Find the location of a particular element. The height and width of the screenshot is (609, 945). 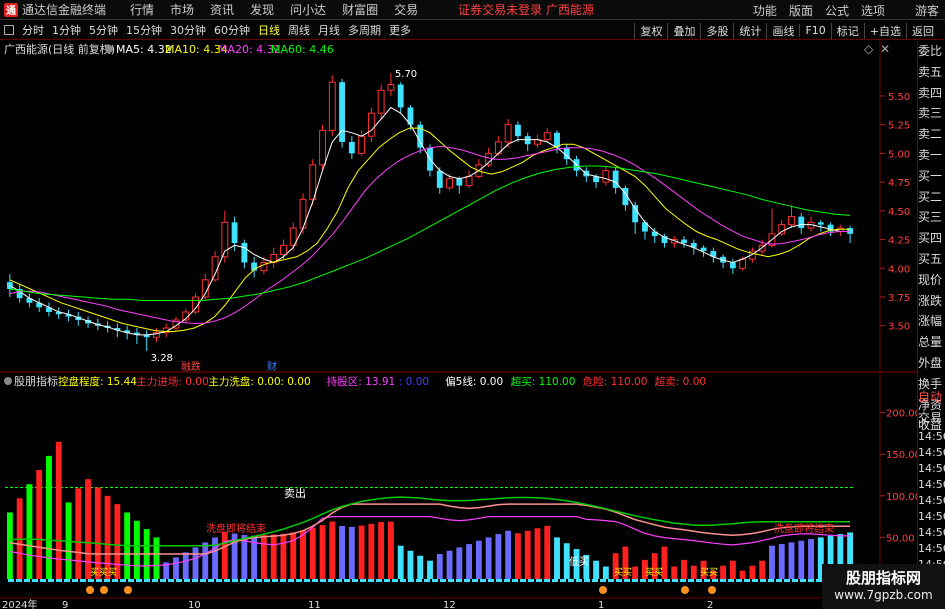

period-tab: 分时 is located at coordinates (33, 30).